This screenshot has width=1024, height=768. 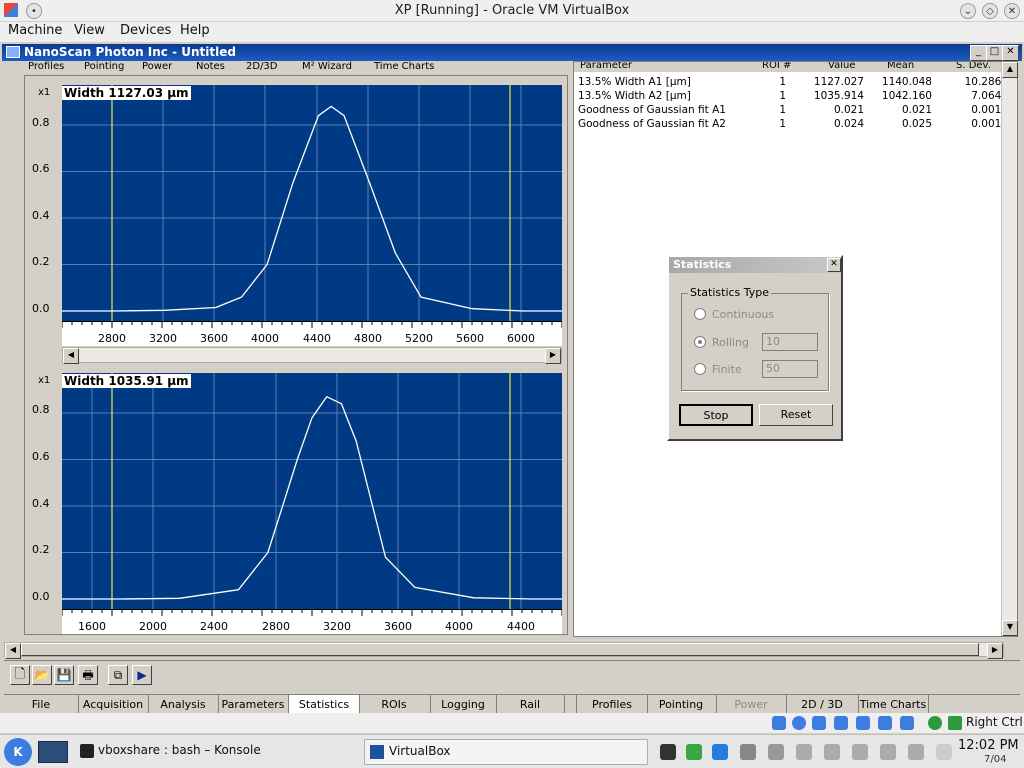 I want to click on table-cell: Goodness of Gaussian fit A1, so click(x=652, y=110).